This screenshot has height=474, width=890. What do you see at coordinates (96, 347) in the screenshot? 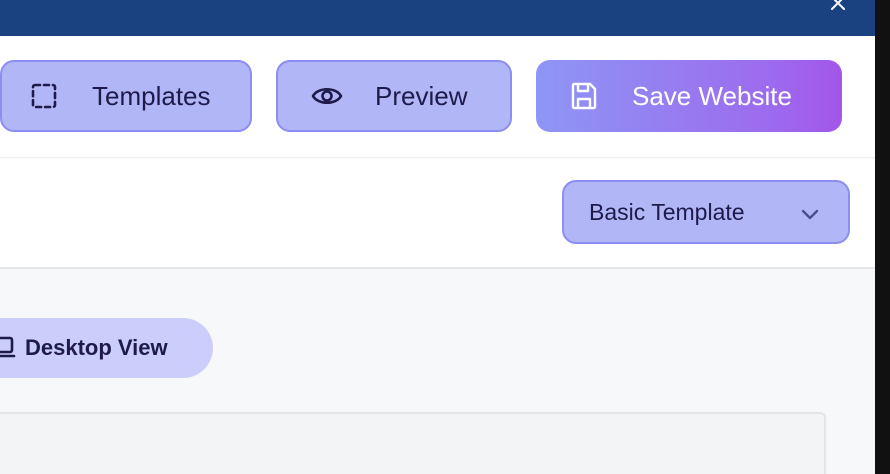
I see `desktop-view-label: Desktop View` at bounding box center [96, 347].